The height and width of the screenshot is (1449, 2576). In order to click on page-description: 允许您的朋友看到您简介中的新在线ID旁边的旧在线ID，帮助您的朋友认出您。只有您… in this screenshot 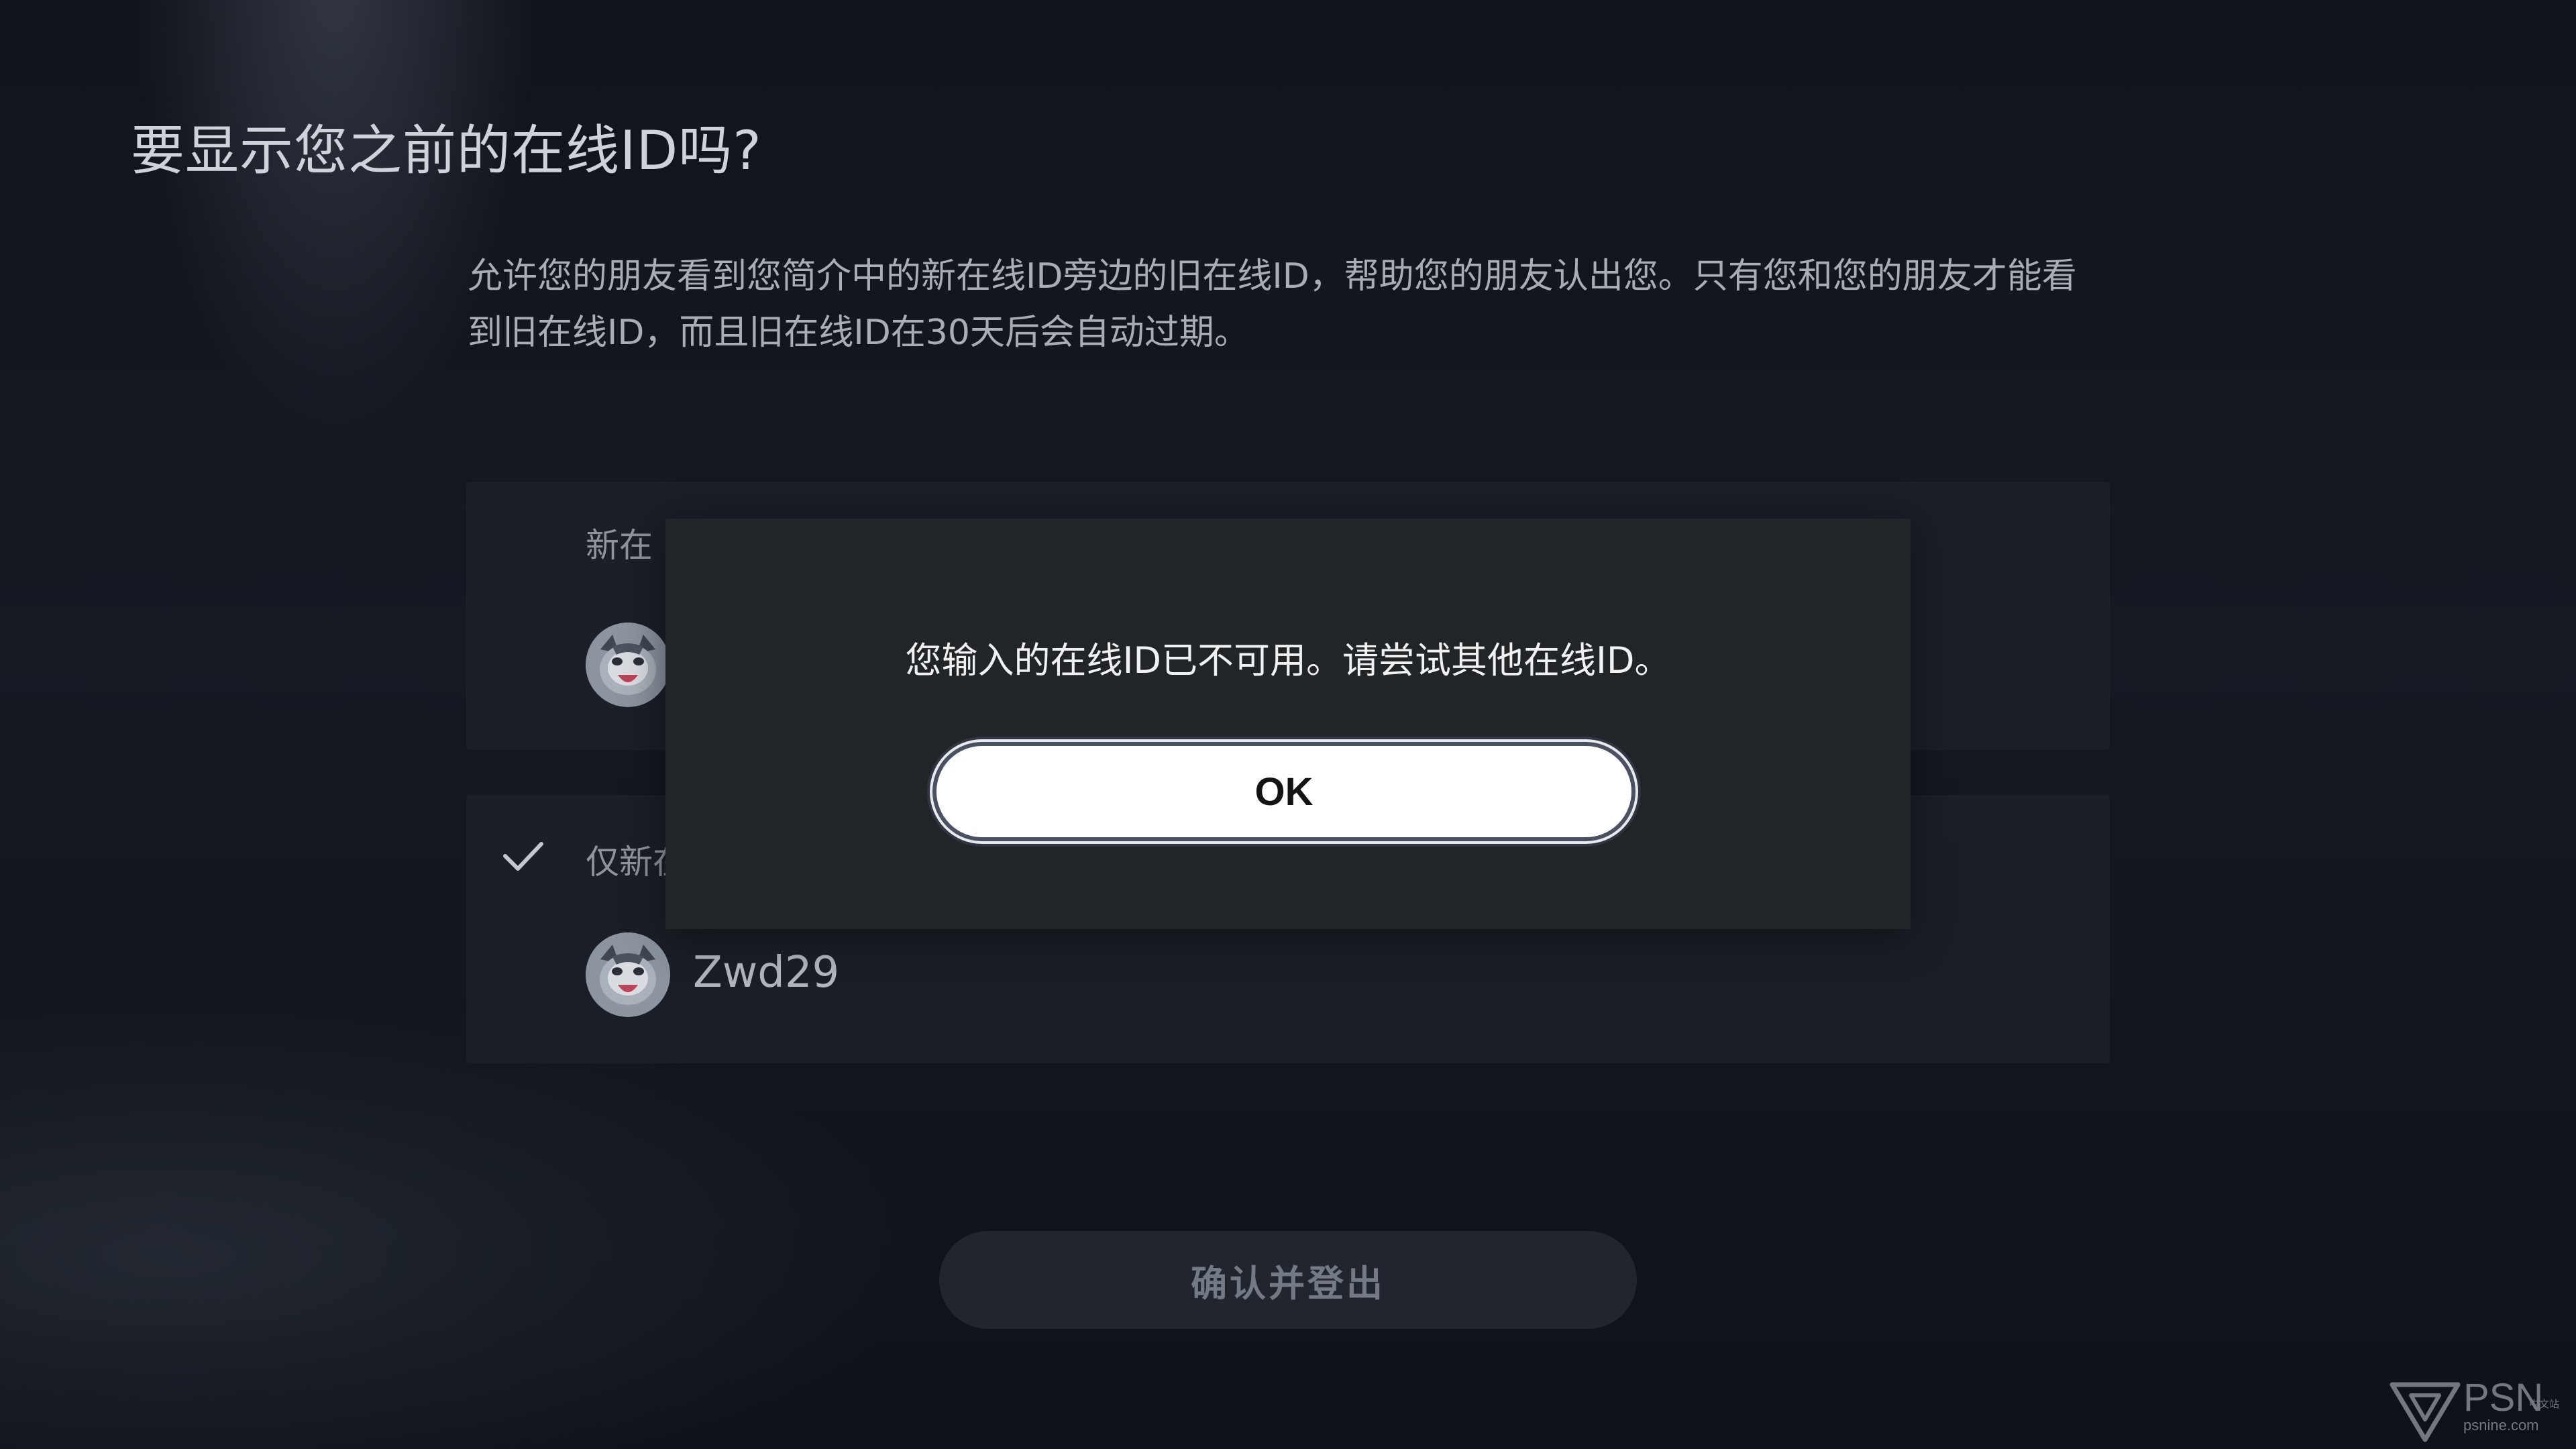, I will do `click(1272, 304)`.